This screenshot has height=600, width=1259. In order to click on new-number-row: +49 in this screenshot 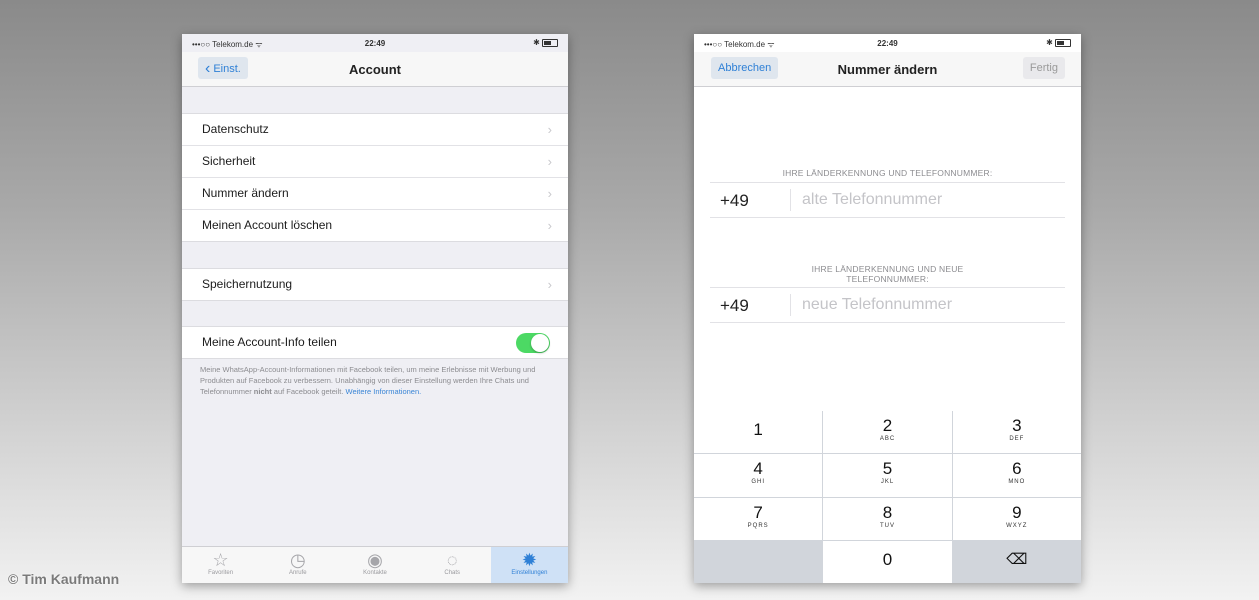, I will do `click(887, 305)`.